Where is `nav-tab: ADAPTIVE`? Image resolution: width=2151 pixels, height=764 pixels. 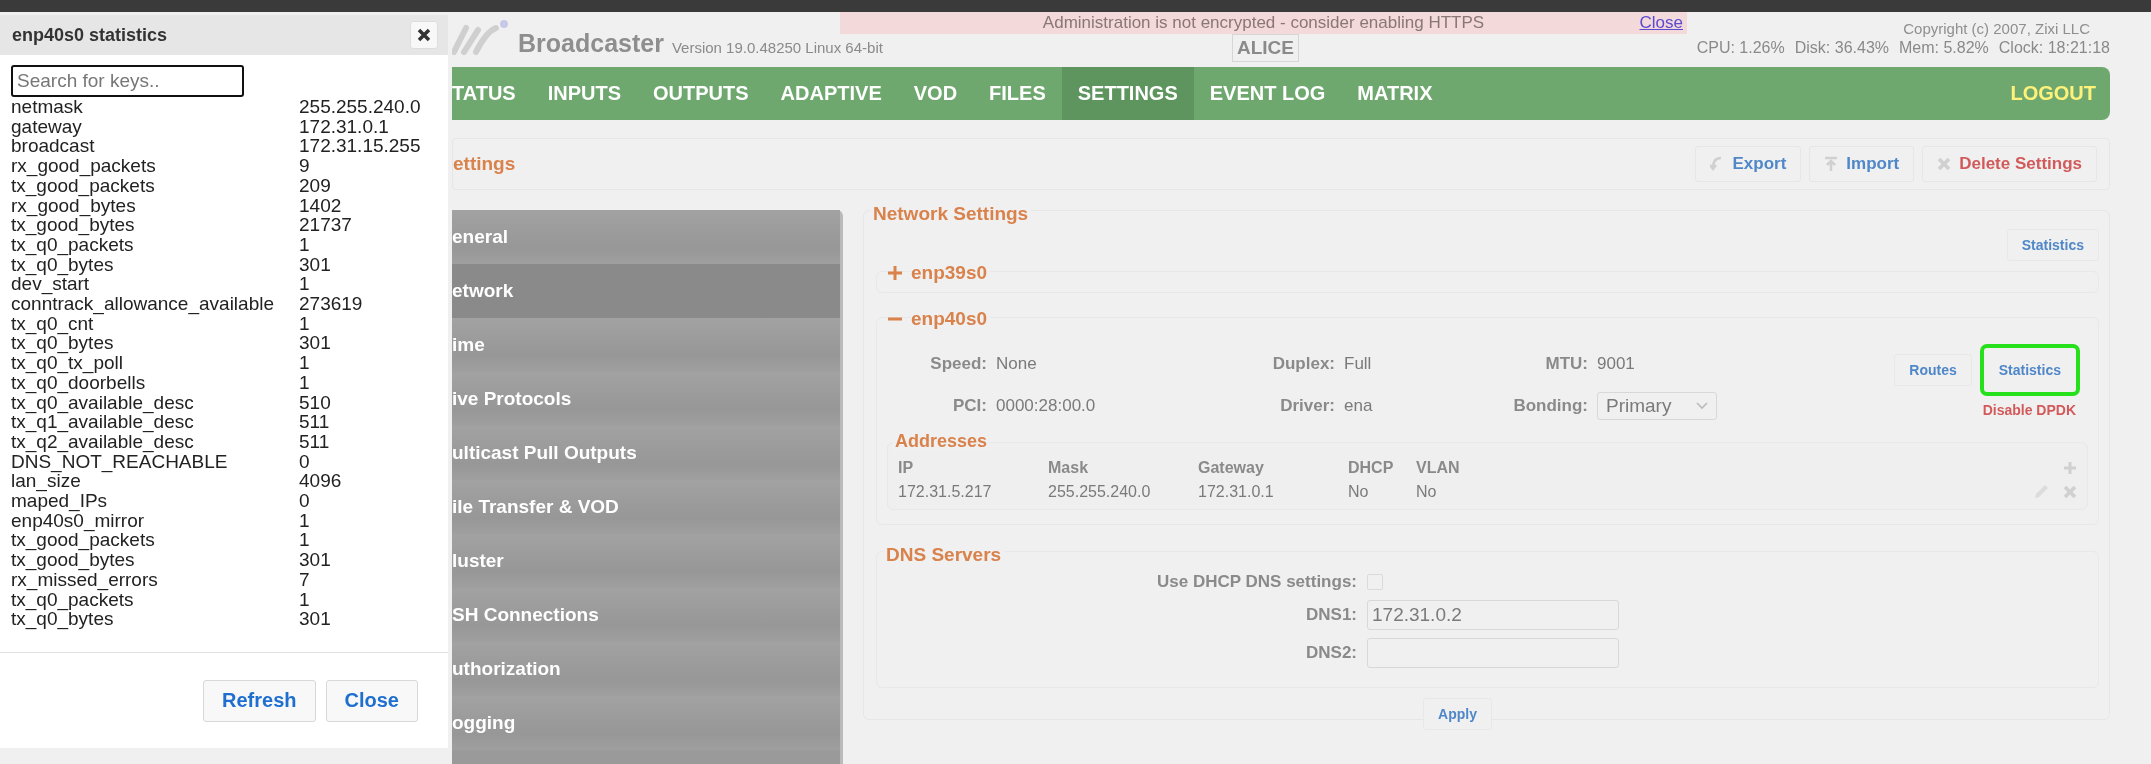 nav-tab: ADAPTIVE is located at coordinates (831, 93).